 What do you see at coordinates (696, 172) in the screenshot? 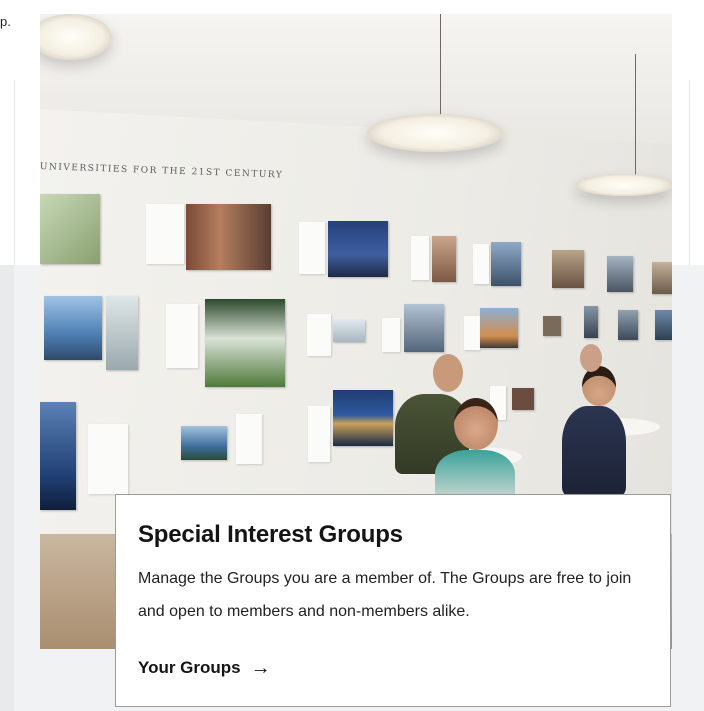
I see `adjacent-card-right-top` at bounding box center [696, 172].